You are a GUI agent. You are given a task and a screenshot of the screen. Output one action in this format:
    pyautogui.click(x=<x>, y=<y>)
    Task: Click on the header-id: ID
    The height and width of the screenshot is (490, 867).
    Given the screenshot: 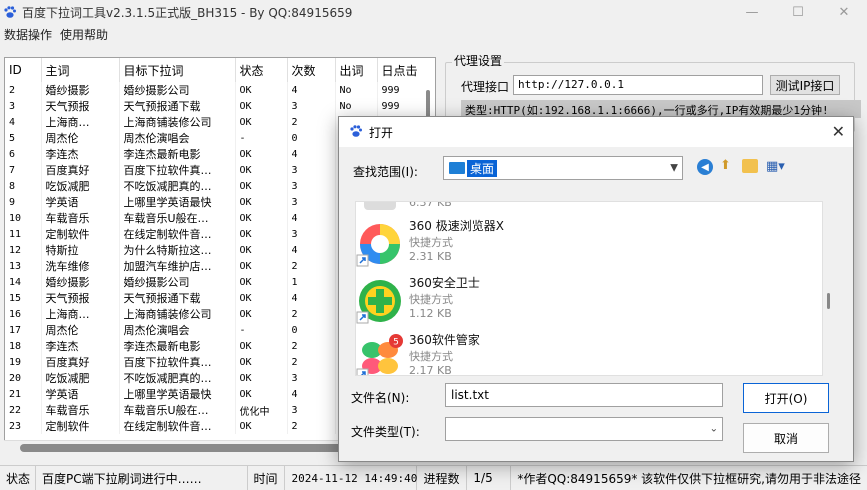 What is the action you would take?
    pyautogui.click(x=23, y=70)
    